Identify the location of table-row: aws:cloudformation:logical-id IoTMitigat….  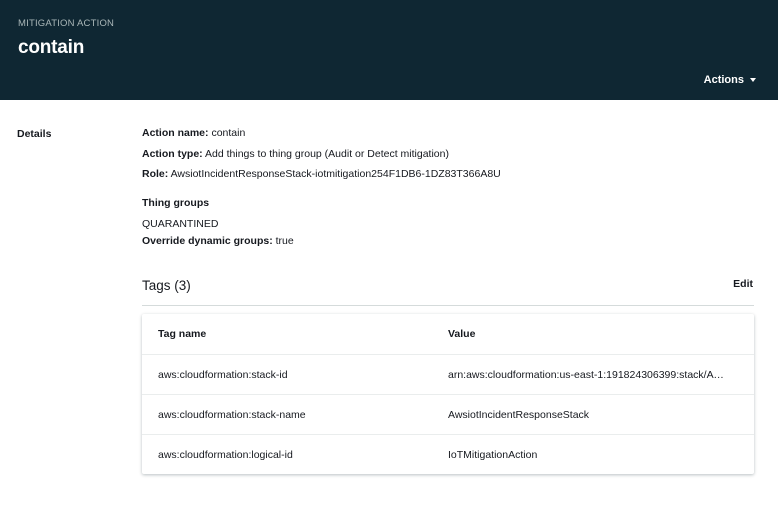
(448, 454).